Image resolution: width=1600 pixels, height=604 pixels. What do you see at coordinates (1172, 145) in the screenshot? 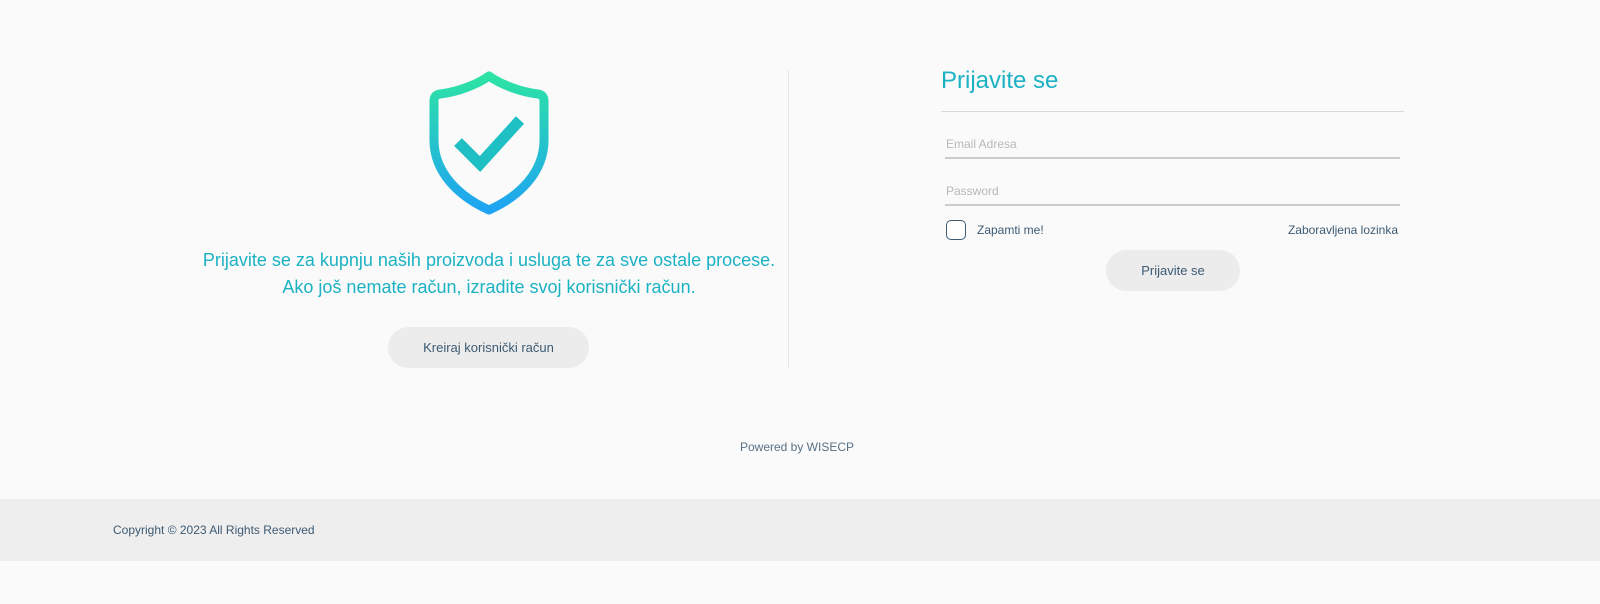
I see `email-field` at bounding box center [1172, 145].